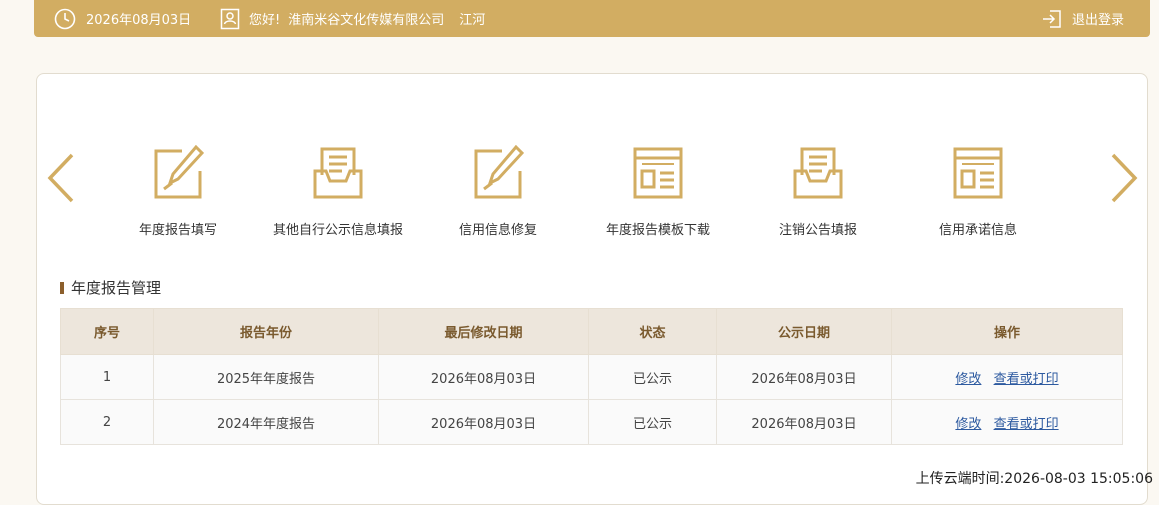 Image resolution: width=1159 pixels, height=505 pixels. I want to click on nav-label: 其他自行公示信息填报, so click(337, 230).